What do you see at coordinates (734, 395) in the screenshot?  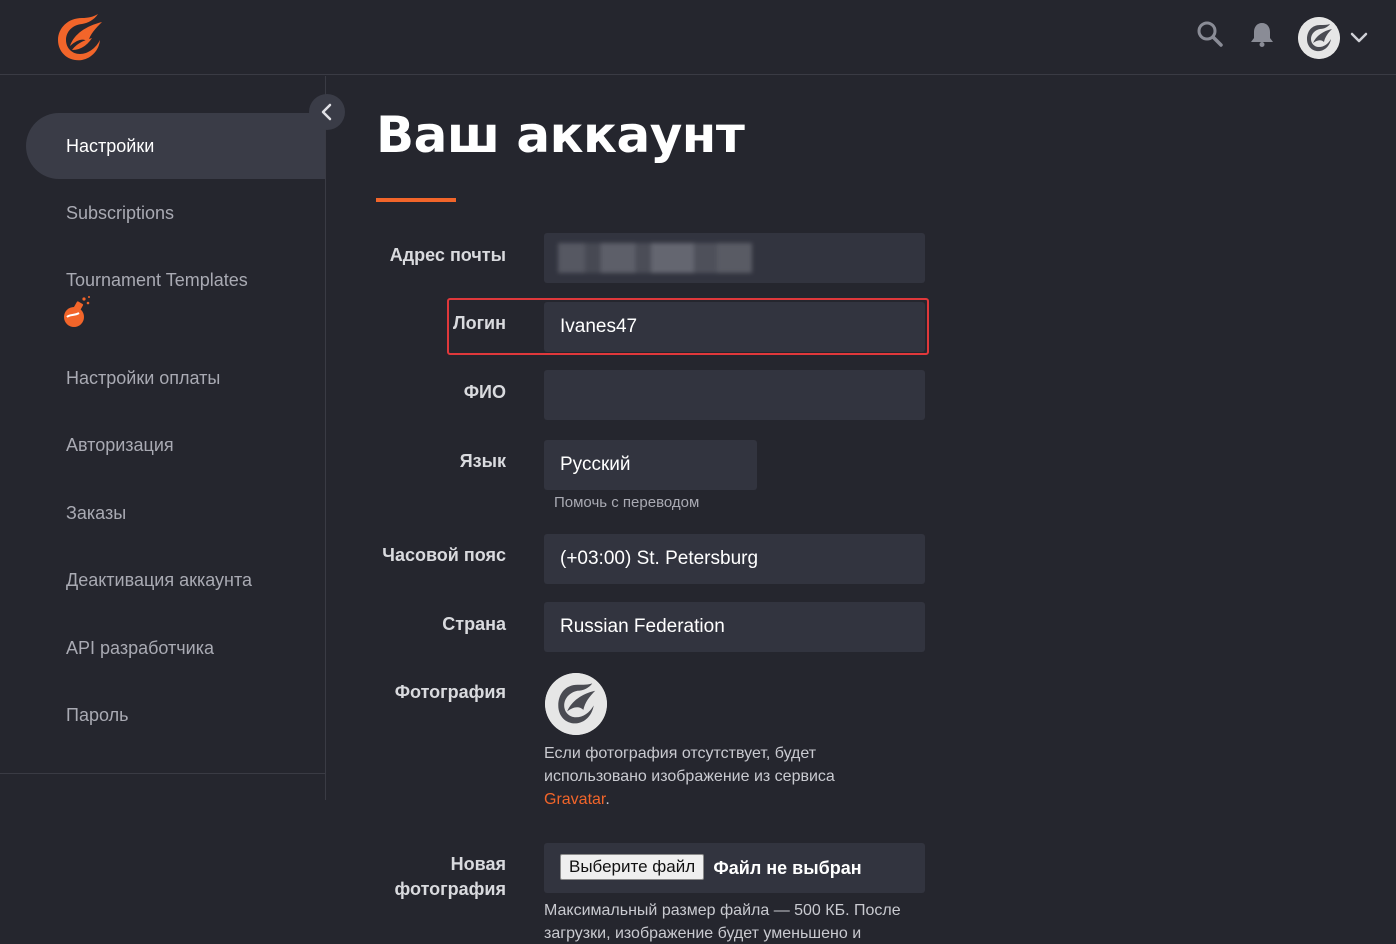 I see `fio-field` at bounding box center [734, 395].